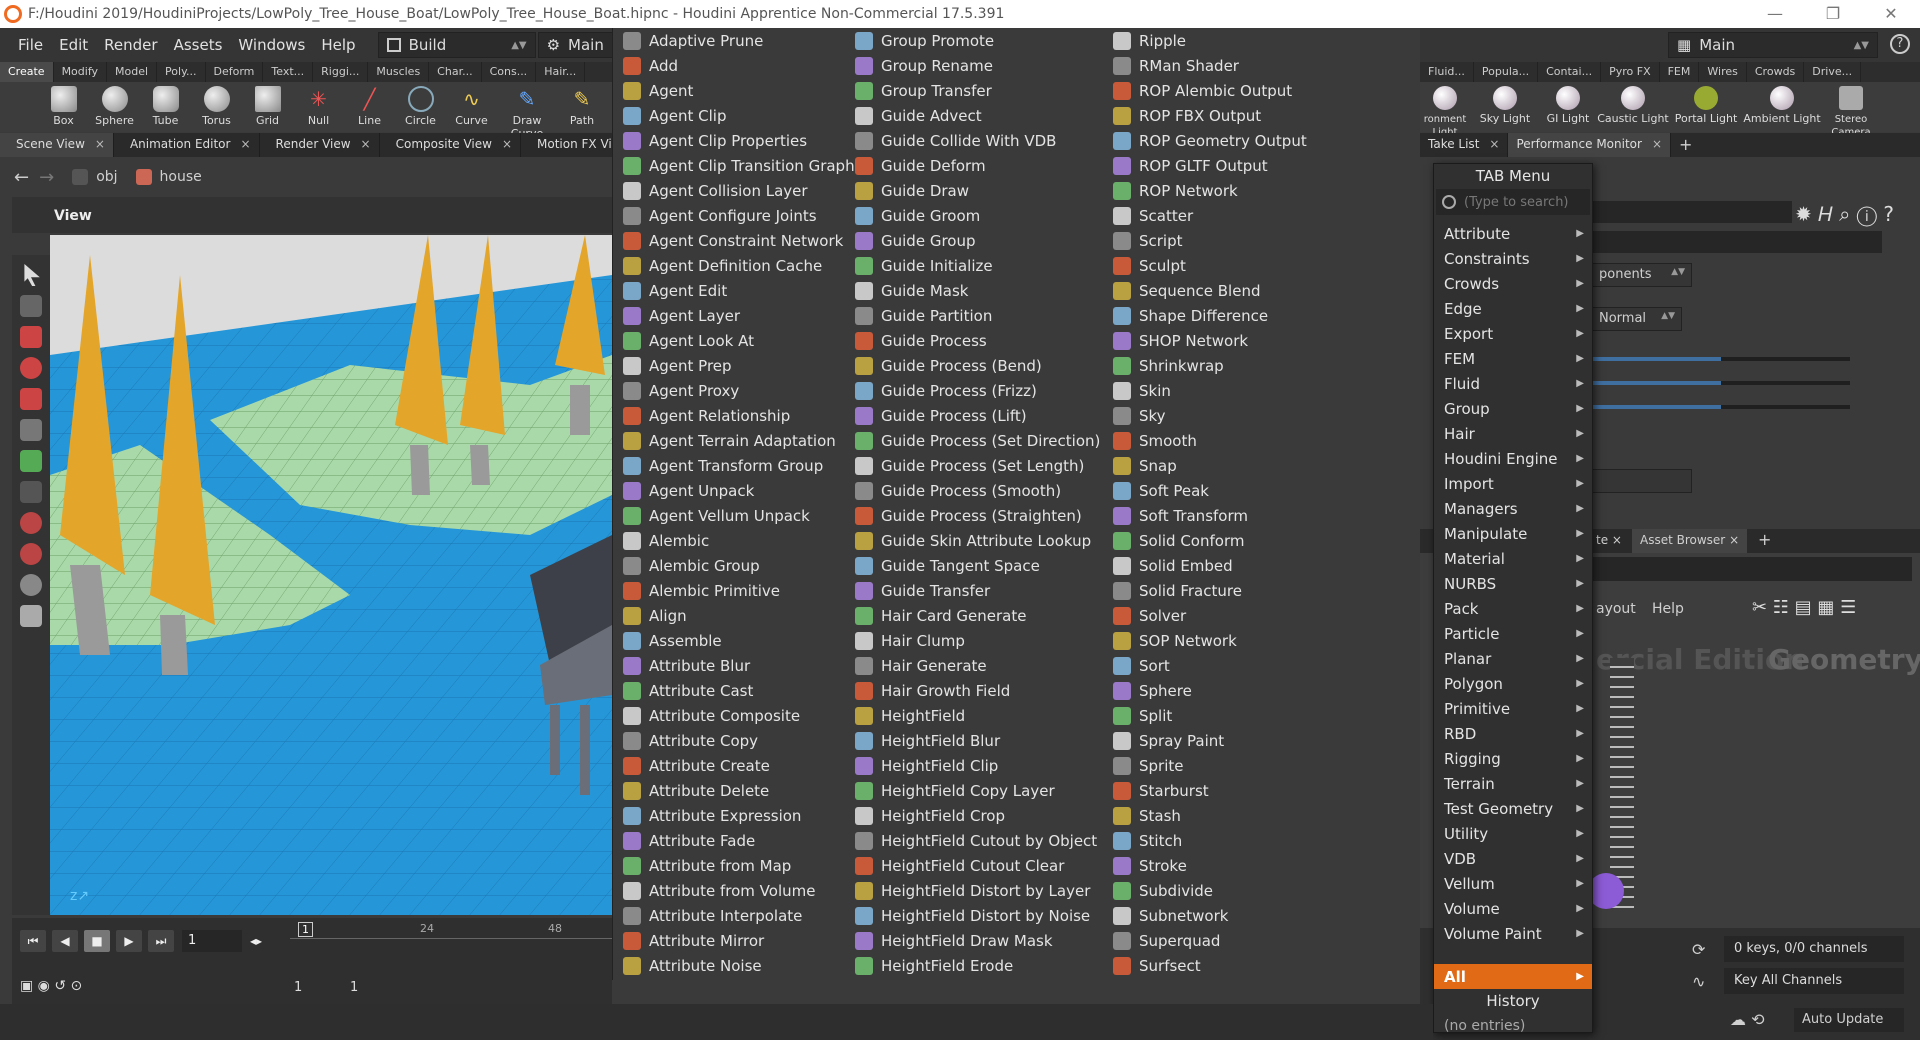  What do you see at coordinates (977, 215) in the screenshot?
I see `node-menu-item: Guide Groom` at bounding box center [977, 215].